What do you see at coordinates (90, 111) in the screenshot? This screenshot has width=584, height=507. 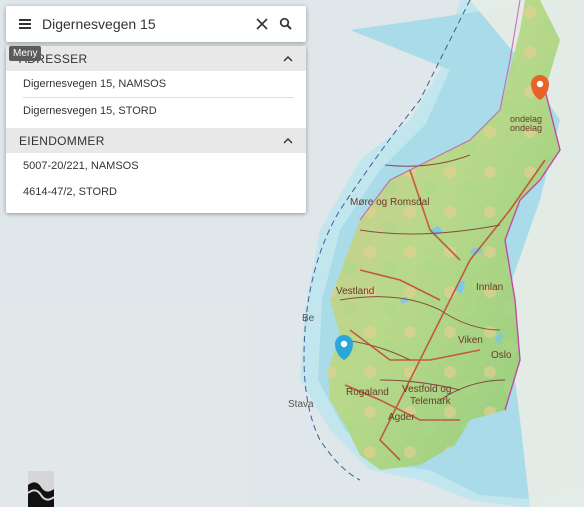 I see `result-label: Digernesvegen 15, STORD` at bounding box center [90, 111].